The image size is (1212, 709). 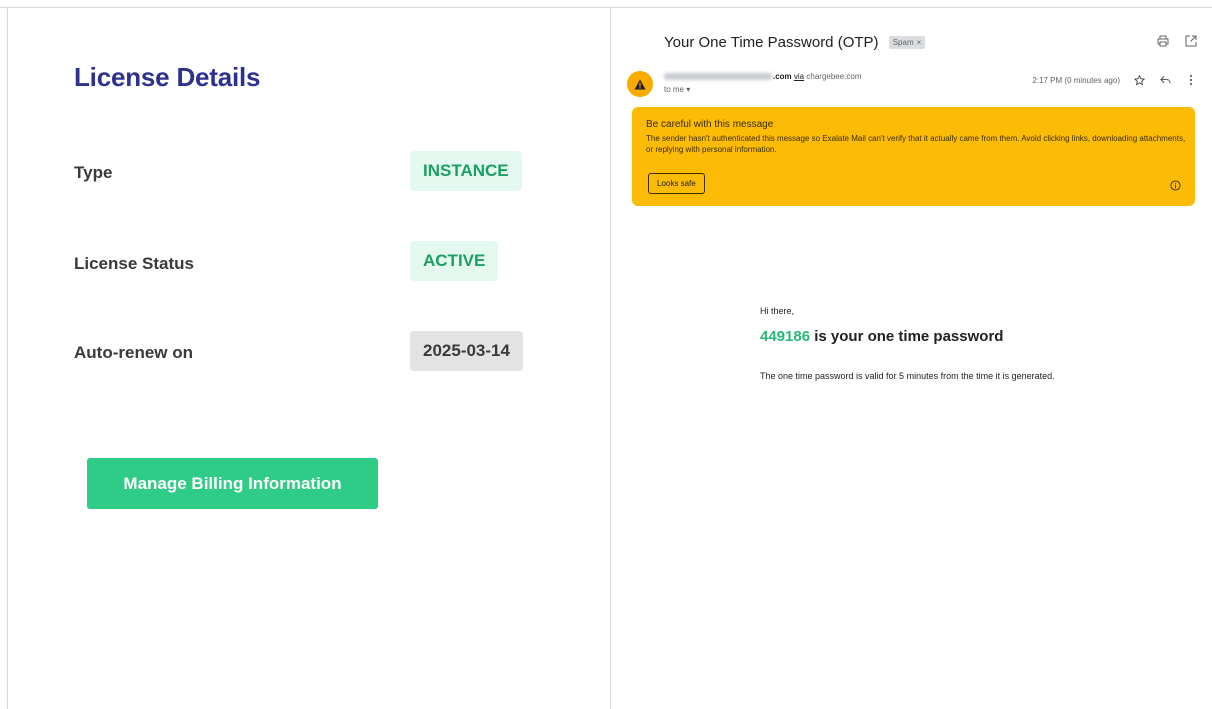 What do you see at coordinates (710, 124) in the screenshot?
I see `warning-title: Be careful with this message` at bounding box center [710, 124].